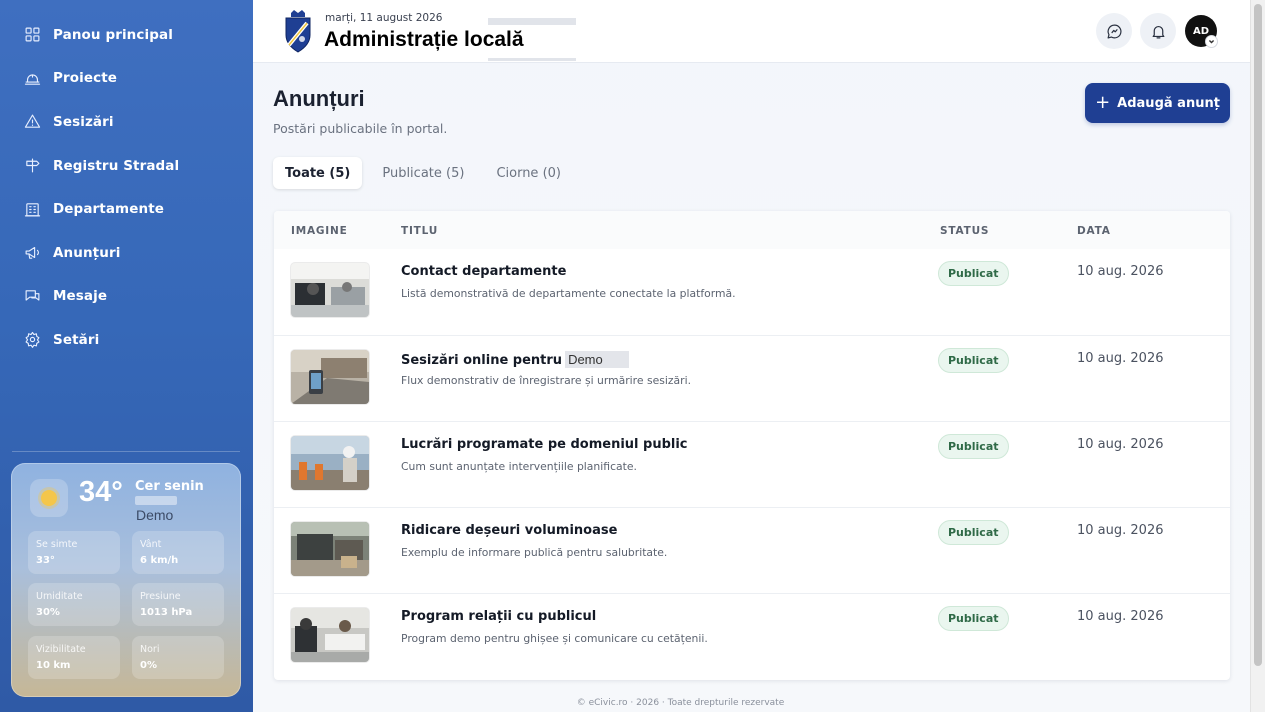 Image resolution: width=1265 pixels, height=712 pixels. What do you see at coordinates (48, 612) in the screenshot?
I see `weather-stat-value: 30%` at bounding box center [48, 612].